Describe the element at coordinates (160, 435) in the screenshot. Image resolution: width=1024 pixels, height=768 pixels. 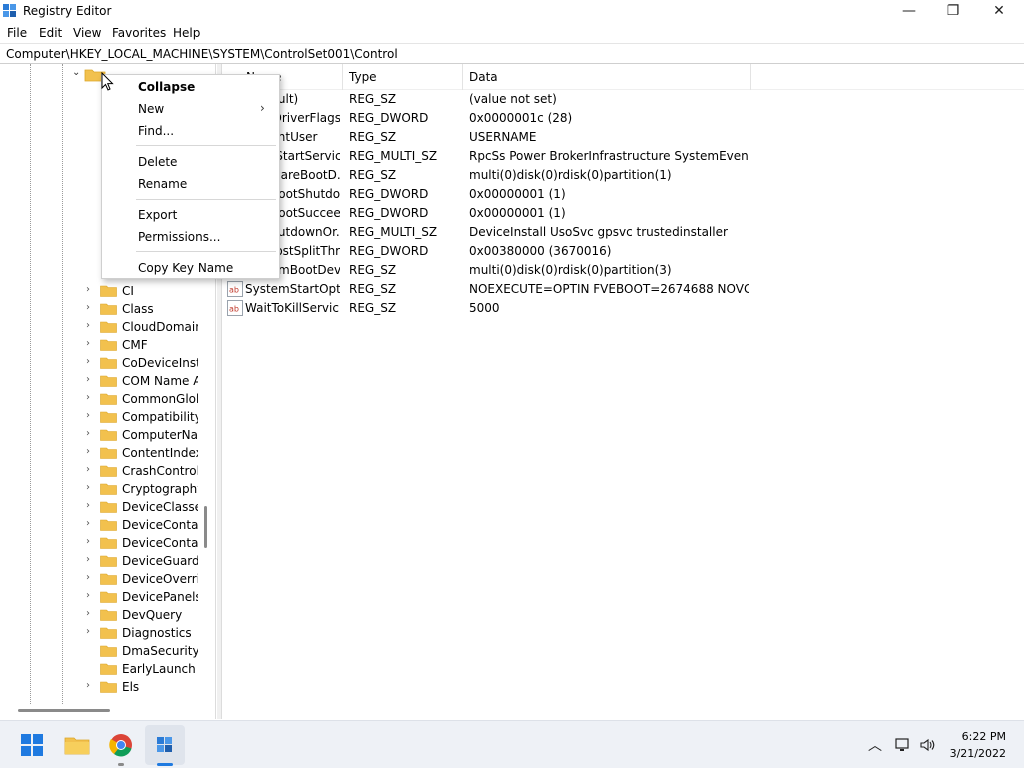
I see `tree-item-label: ComputerNan` at that location.